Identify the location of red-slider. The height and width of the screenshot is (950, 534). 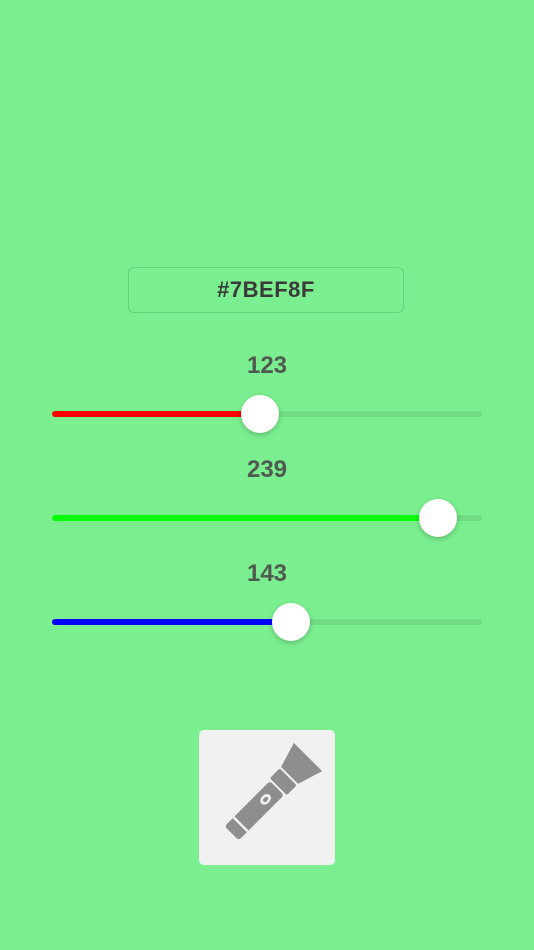
(267, 414).